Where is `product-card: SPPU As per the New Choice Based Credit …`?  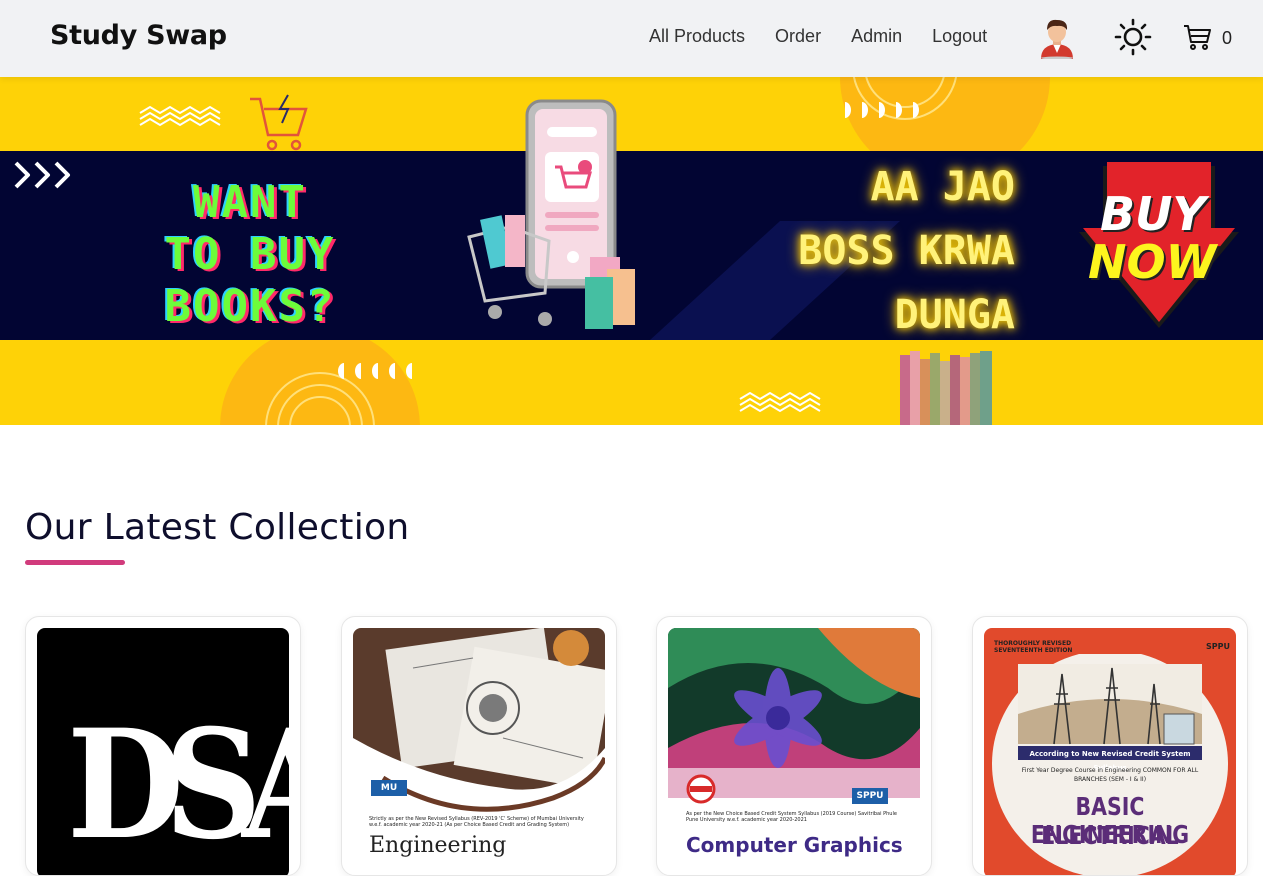
product-card: SPPU As per the New Choice Based Credit … is located at coordinates (794, 746).